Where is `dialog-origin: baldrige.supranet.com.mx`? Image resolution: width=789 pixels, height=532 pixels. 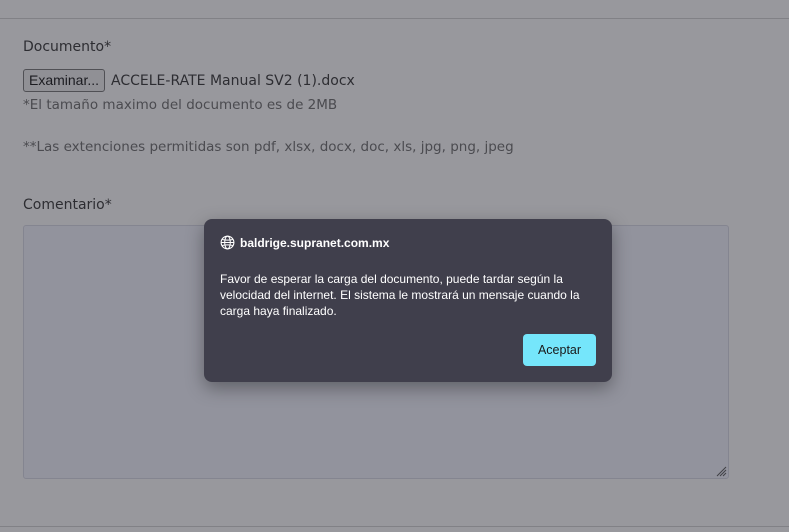
dialog-origin: baldrige.supranet.com.mx is located at coordinates (304, 242).